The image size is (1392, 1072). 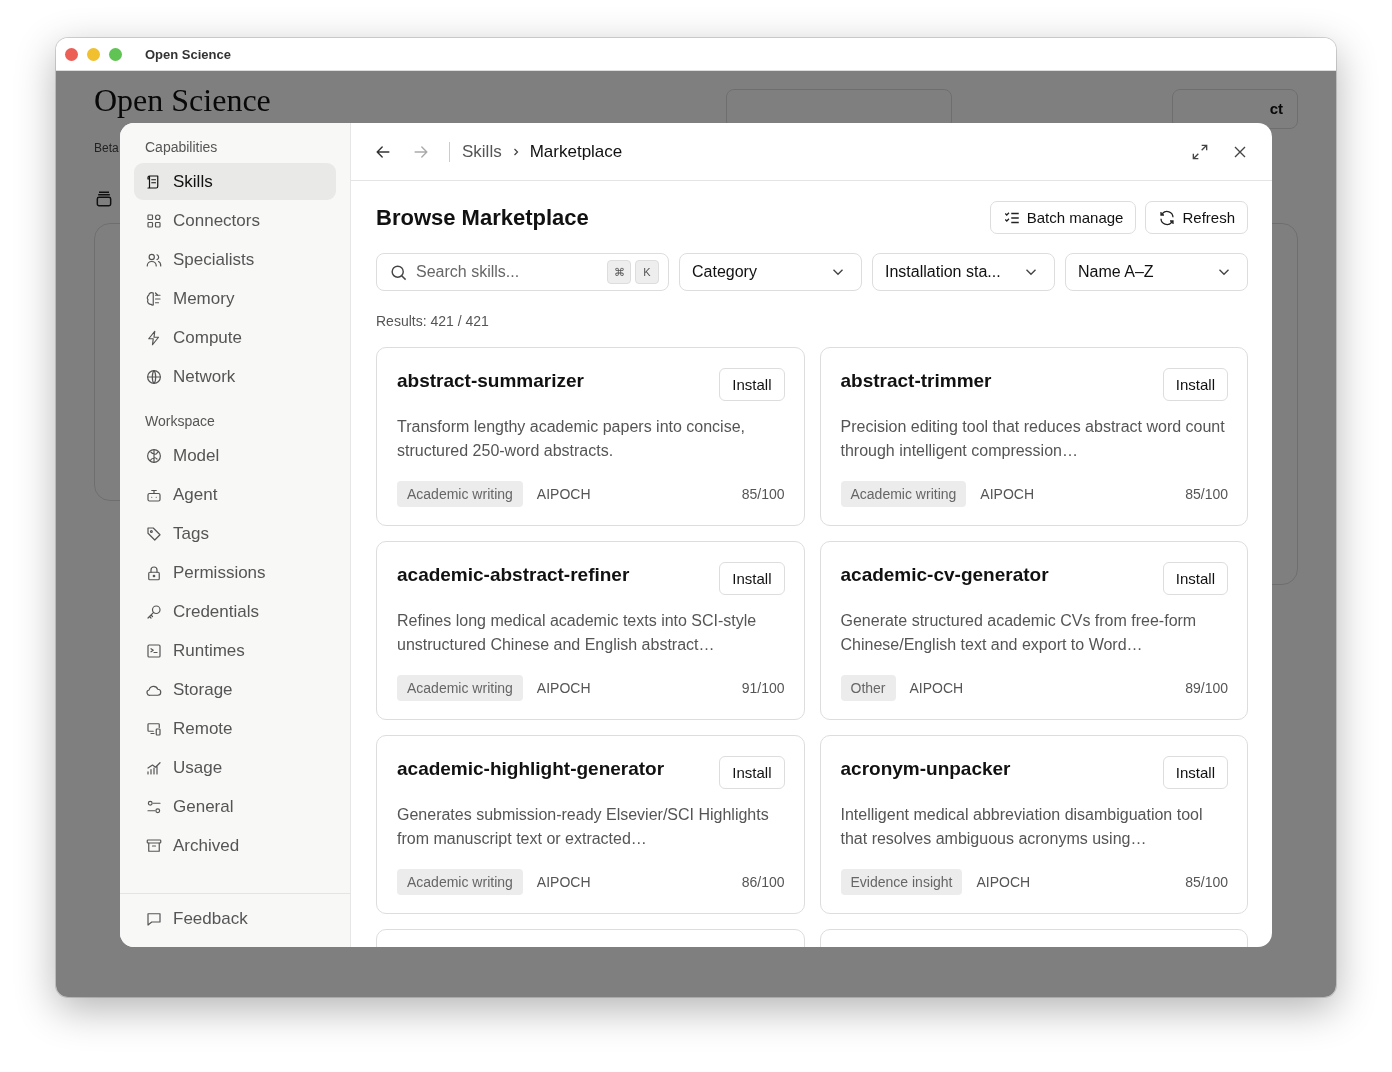 I want to click on sidebar-item: Tags, so click(x=235, y=533).